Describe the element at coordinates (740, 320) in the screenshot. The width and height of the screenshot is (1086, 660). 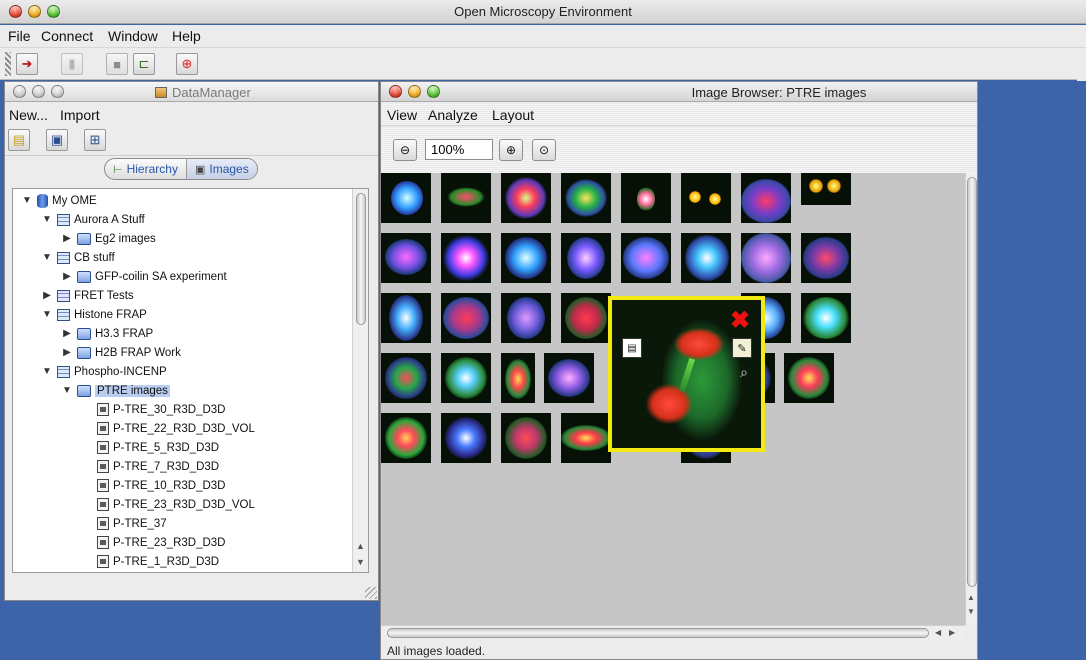
I see `close-icon: ✖` at that location.